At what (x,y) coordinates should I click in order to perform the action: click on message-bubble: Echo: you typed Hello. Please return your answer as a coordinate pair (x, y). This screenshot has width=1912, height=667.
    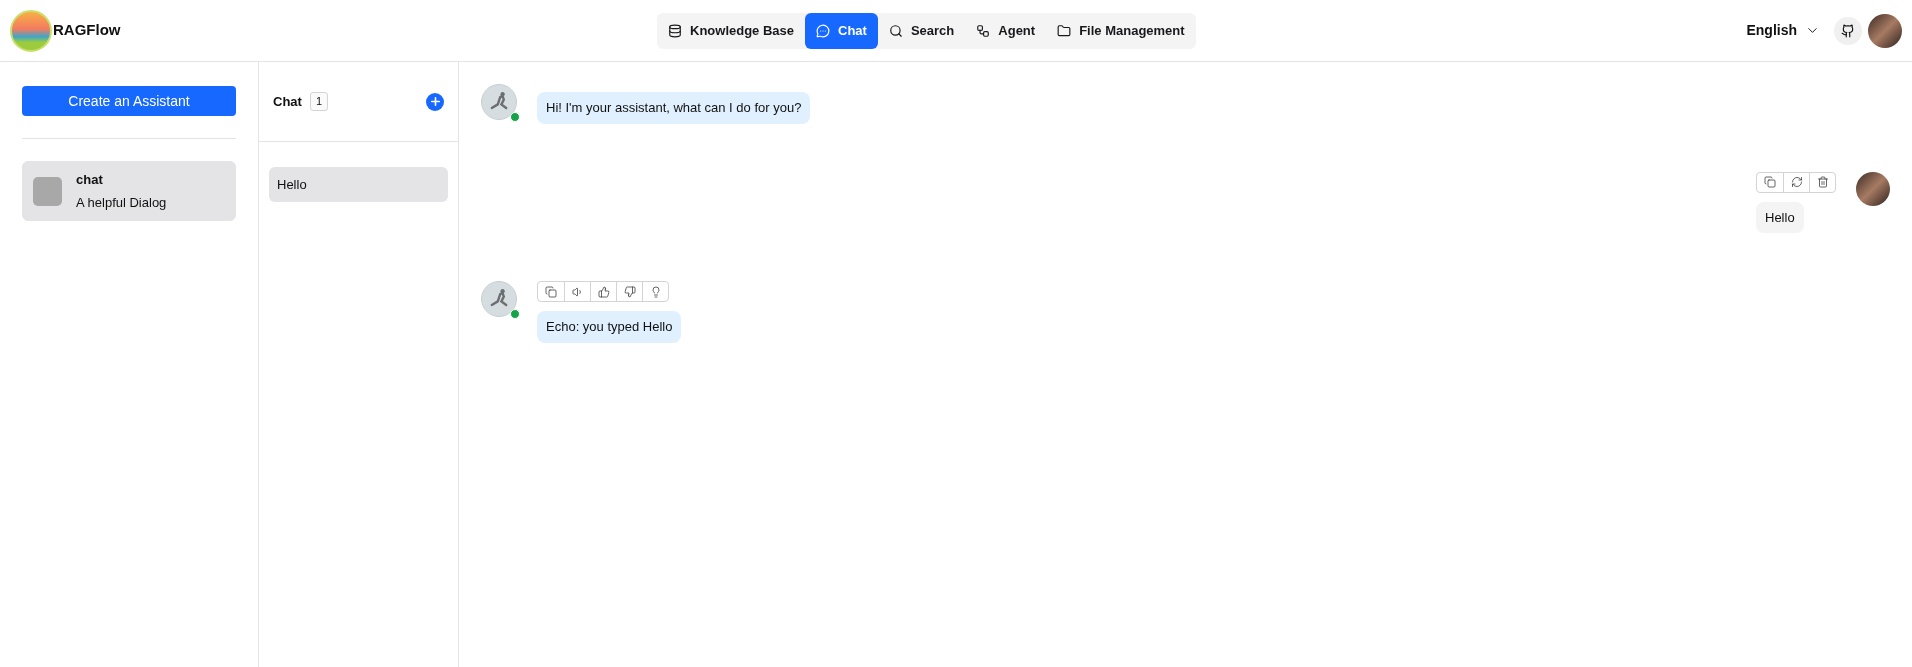
    Looking at the image, I should click on (609, 327).